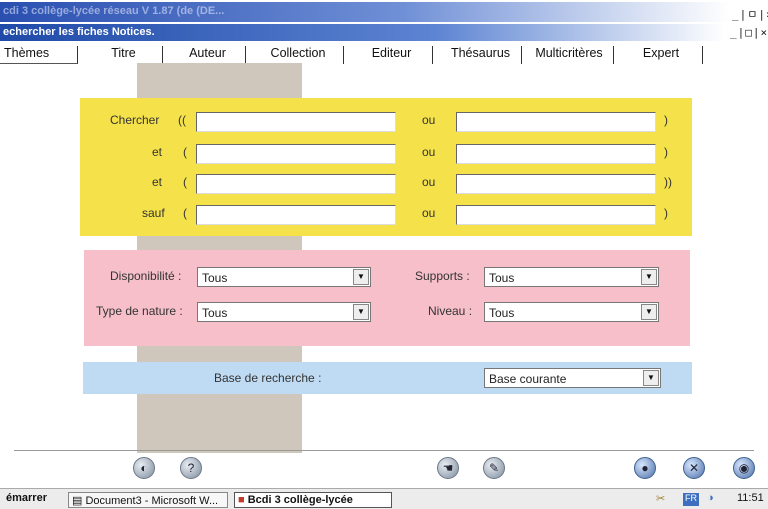 The width and height of the screenshot is (768, 509). What do you see at coordinates (191, 468) in the screenshot?
I see `help-icon: ?` at bounding box center [191, 468].